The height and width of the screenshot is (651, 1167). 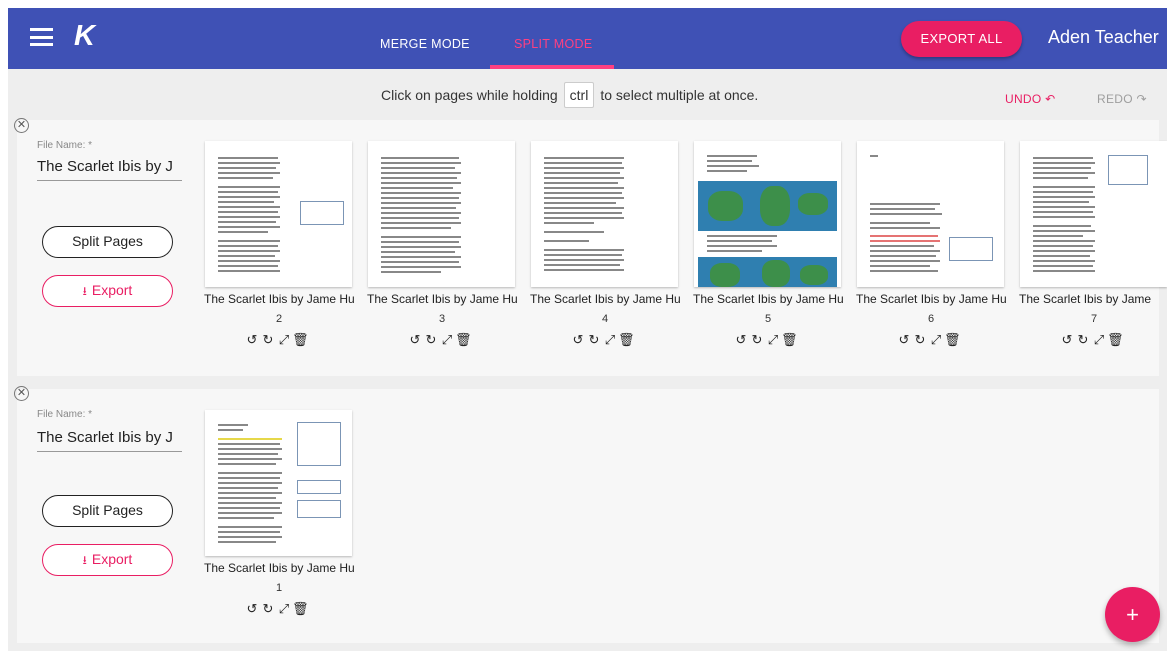 I want to click on instruction-post: to select multiple at once., so click(x=679, y=95).